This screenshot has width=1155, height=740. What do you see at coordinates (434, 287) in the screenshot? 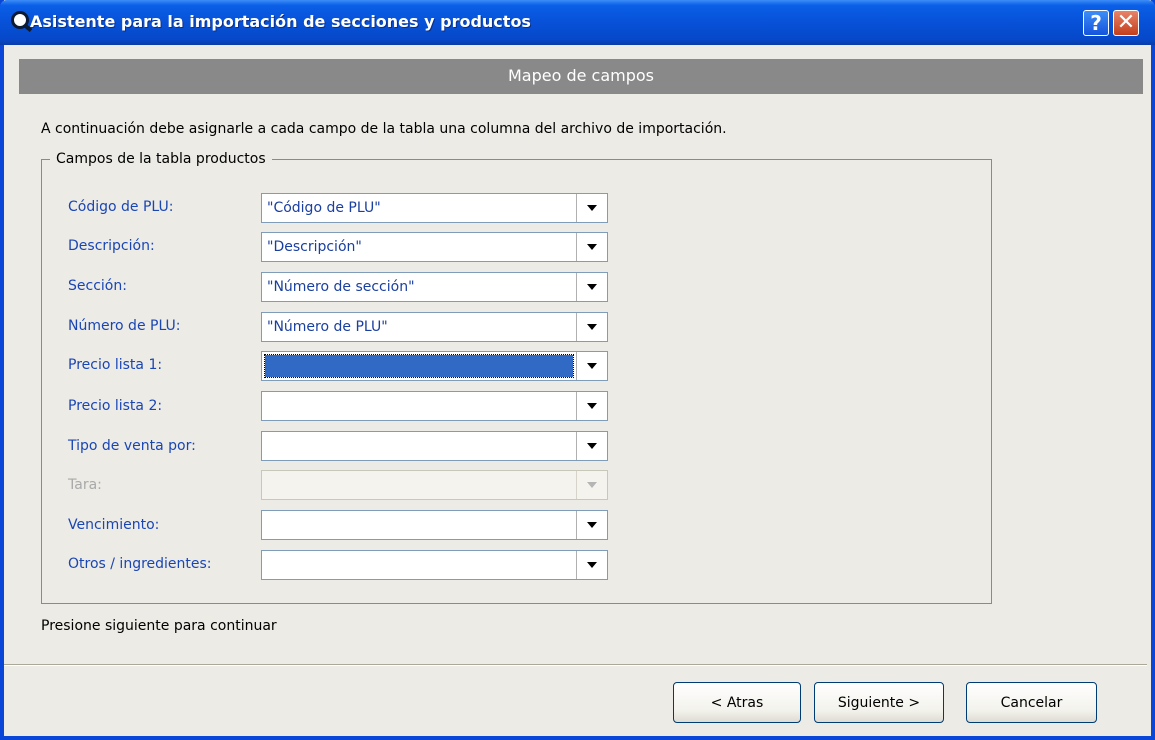
I see `combo-seccion: "Número de sección"` at bounding box center [434, 287].